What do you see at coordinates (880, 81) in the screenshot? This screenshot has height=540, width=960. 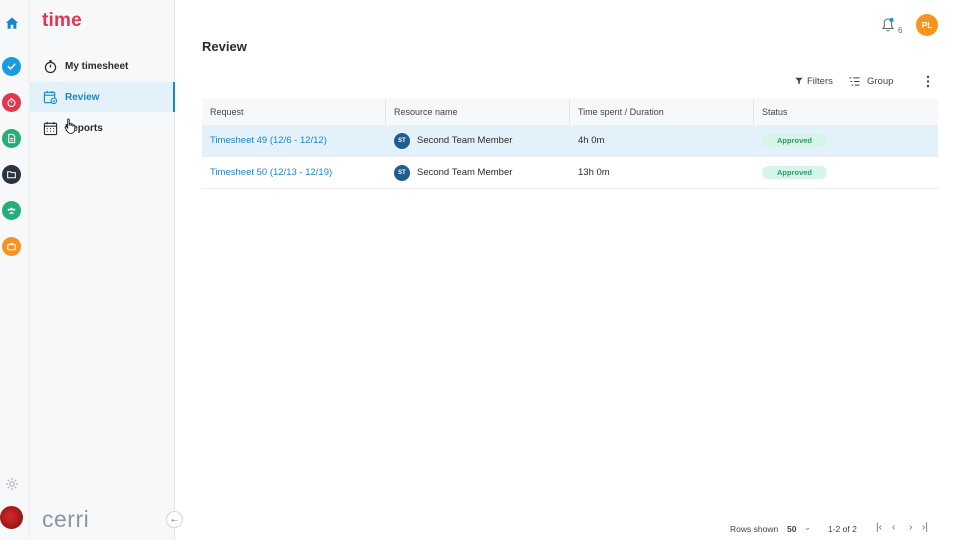 I see `group-label: Group` at bounding box center [880, 81].